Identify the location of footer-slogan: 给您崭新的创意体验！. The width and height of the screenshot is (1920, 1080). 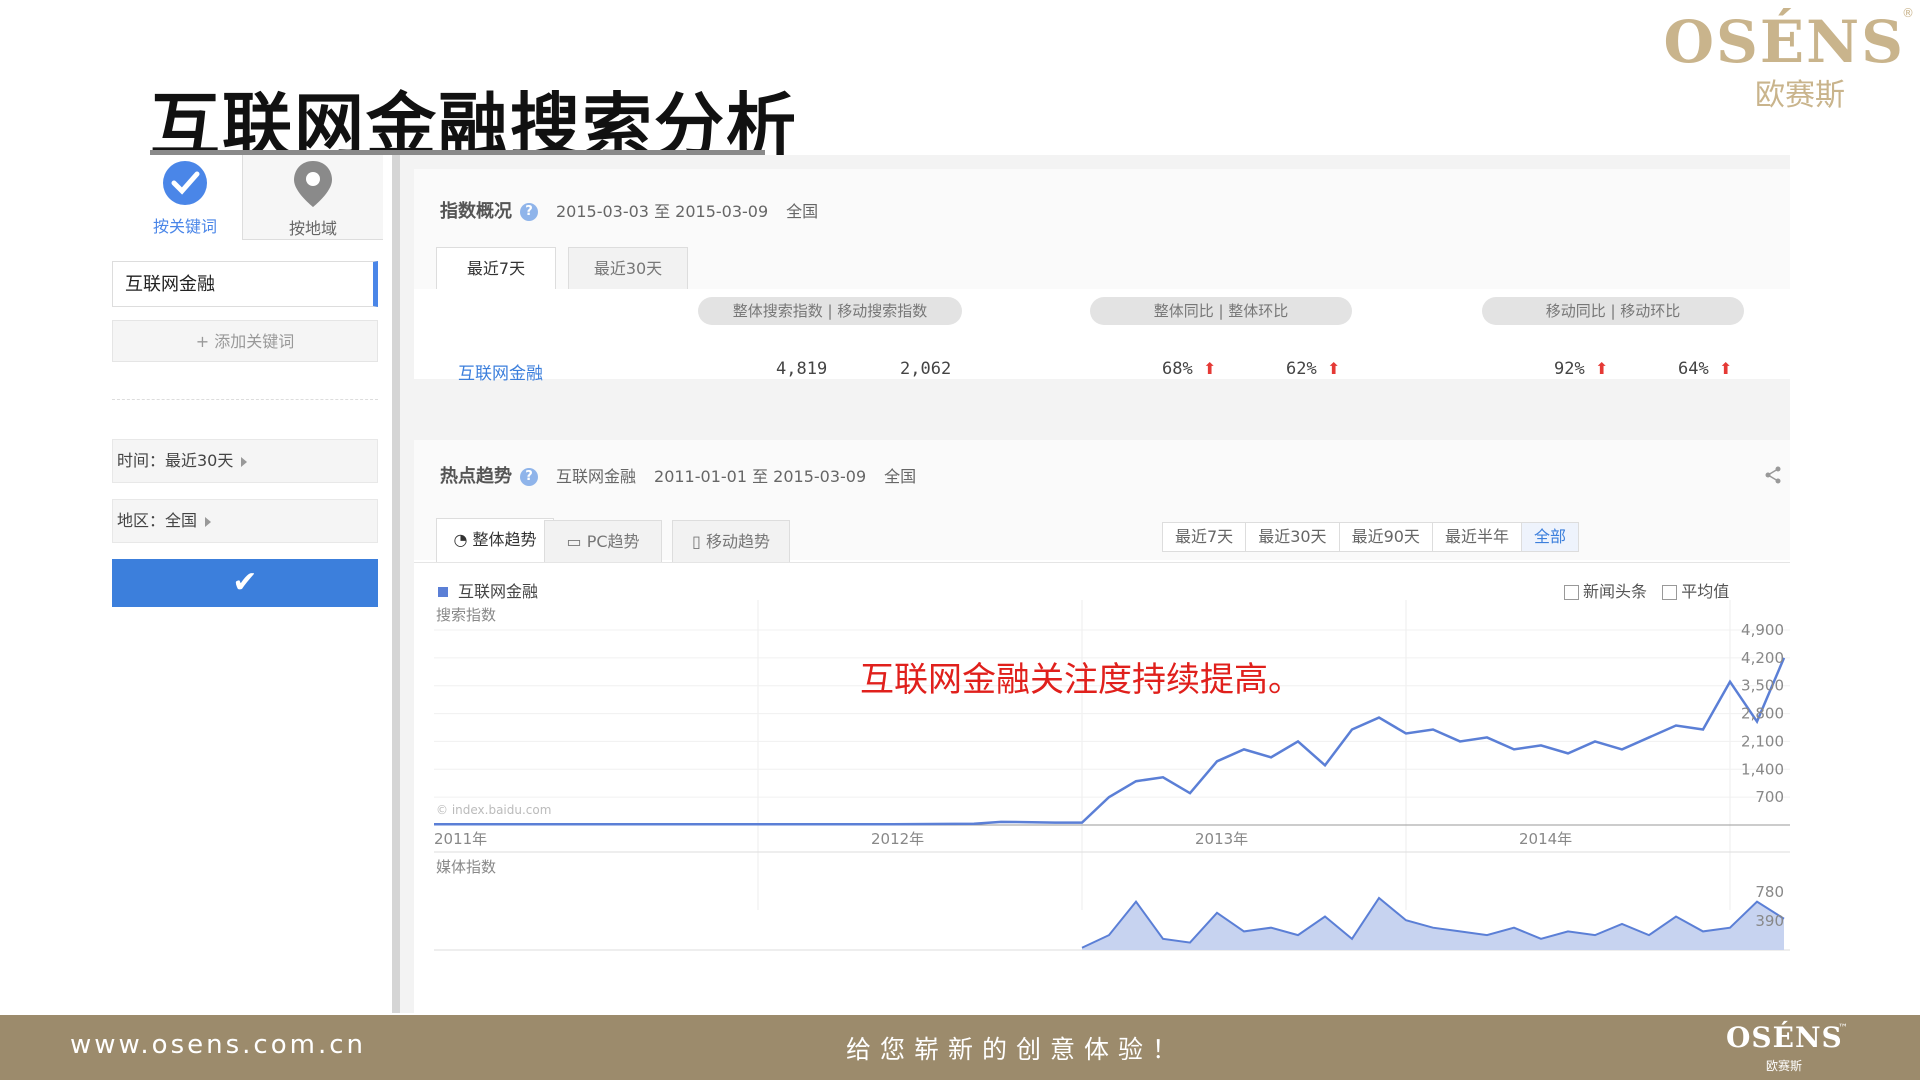
(1016, 1049).